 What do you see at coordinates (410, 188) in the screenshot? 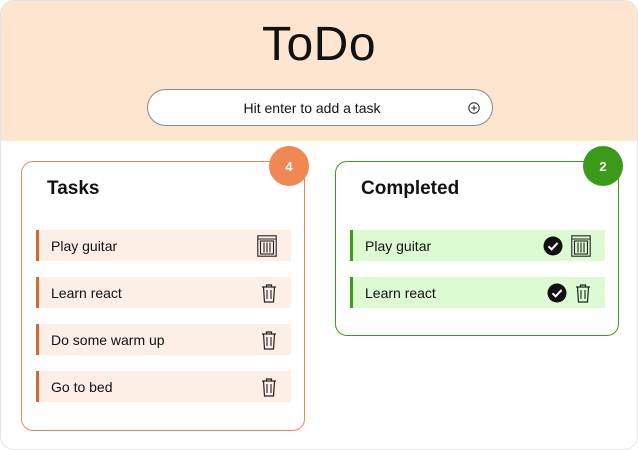
I see `completed-title: Completed` at bounding box center [410, 188].